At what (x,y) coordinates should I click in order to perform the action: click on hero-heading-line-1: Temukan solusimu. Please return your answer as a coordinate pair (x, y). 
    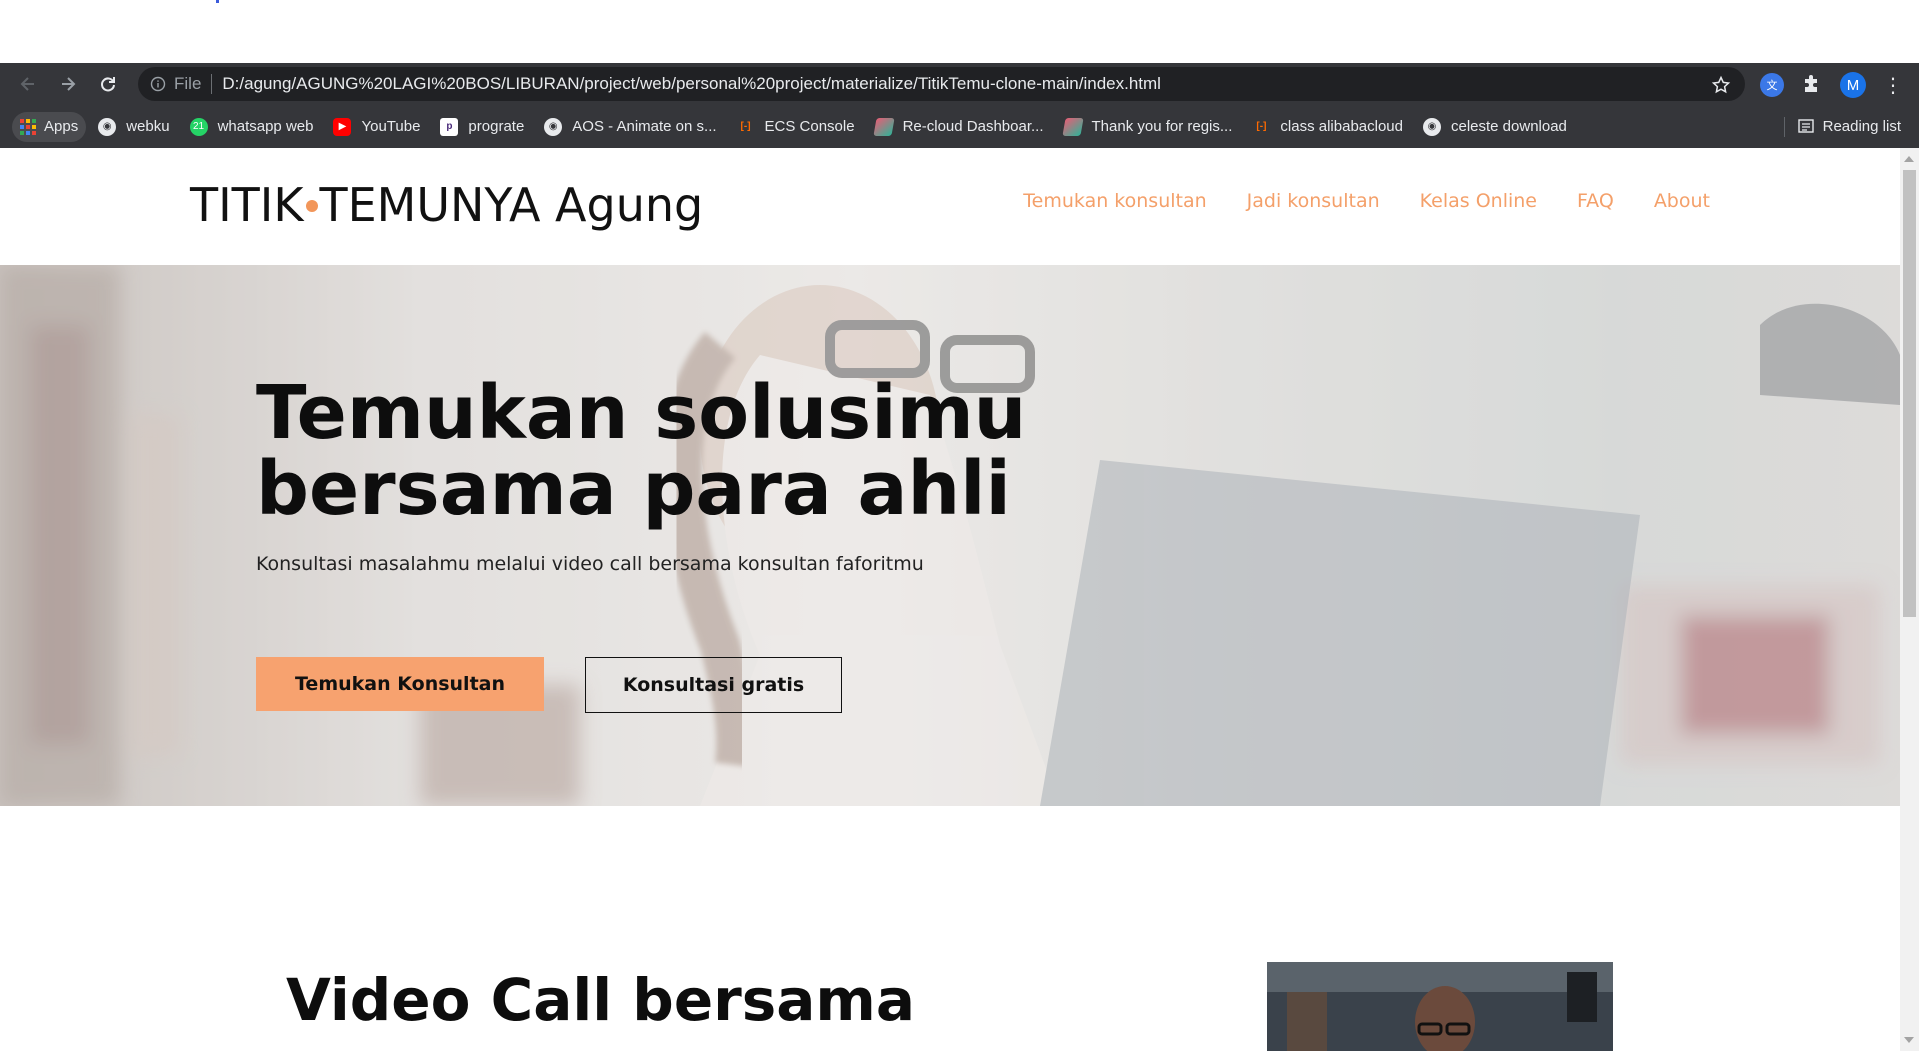
    Looking at the image, I should click on (641, 413).